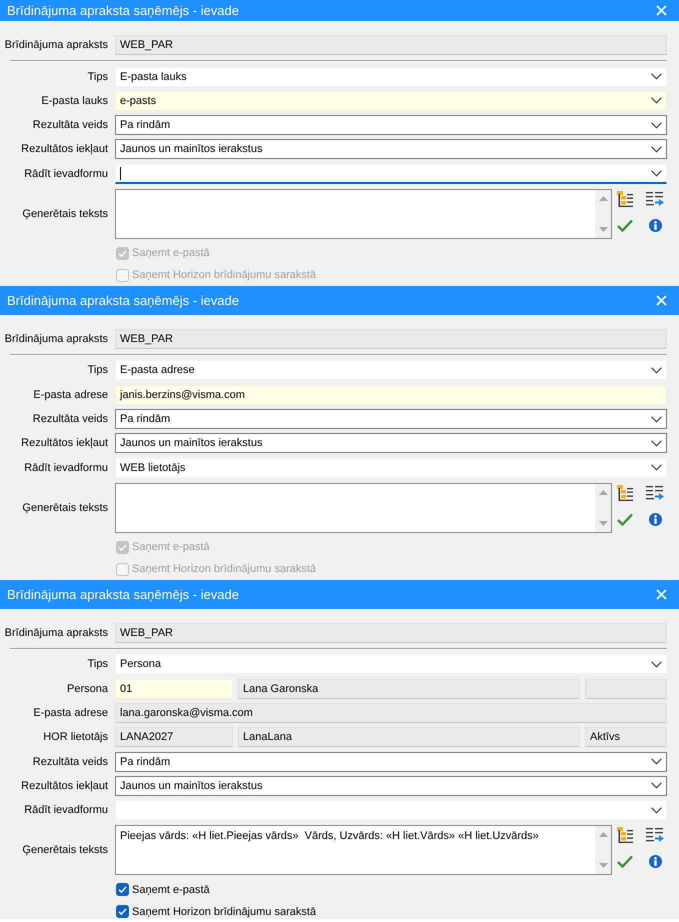 Image resolution: width=679 pixels, height=922 pixels. Describe the element at coordinates (88, 688) in the screenshot. I see `field-label: Persona` at that location.